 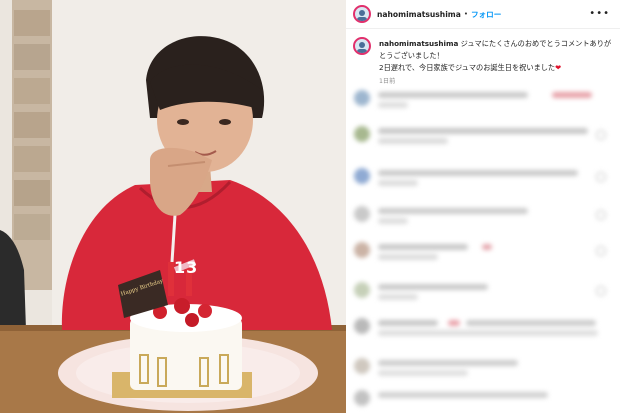 I want to click on avatar, so click(x=362, y=14).